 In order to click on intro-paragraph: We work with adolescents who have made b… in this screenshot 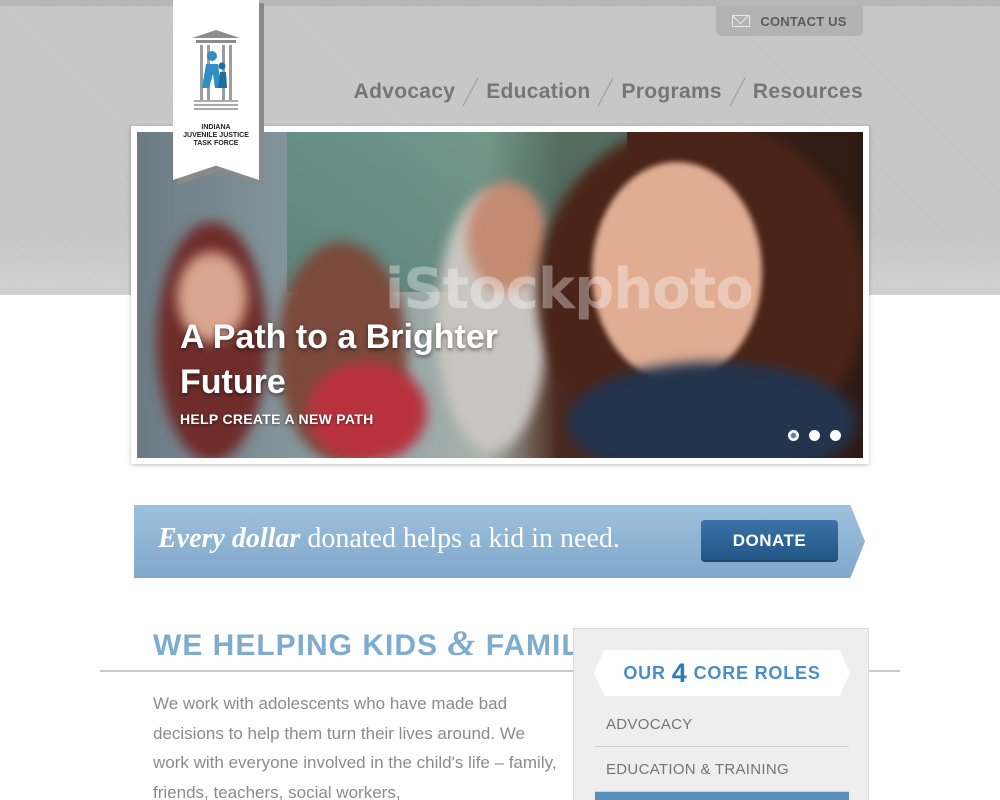, I will do `click(355, 747)`.